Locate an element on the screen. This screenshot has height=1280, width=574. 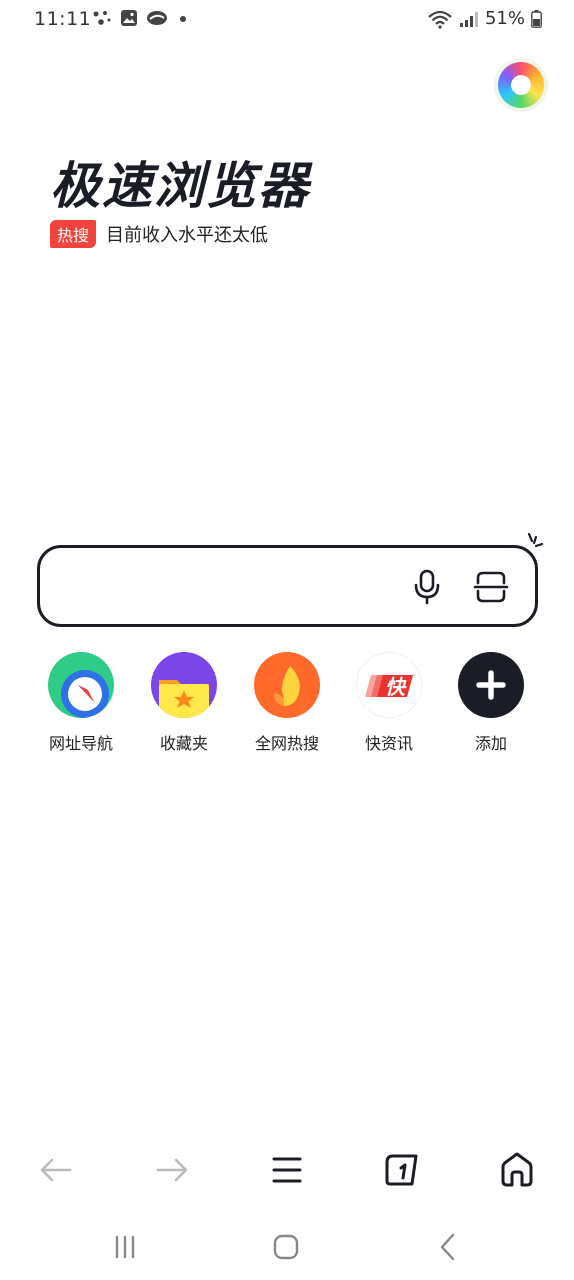
plus-icon is located at coordinates (491, 685).